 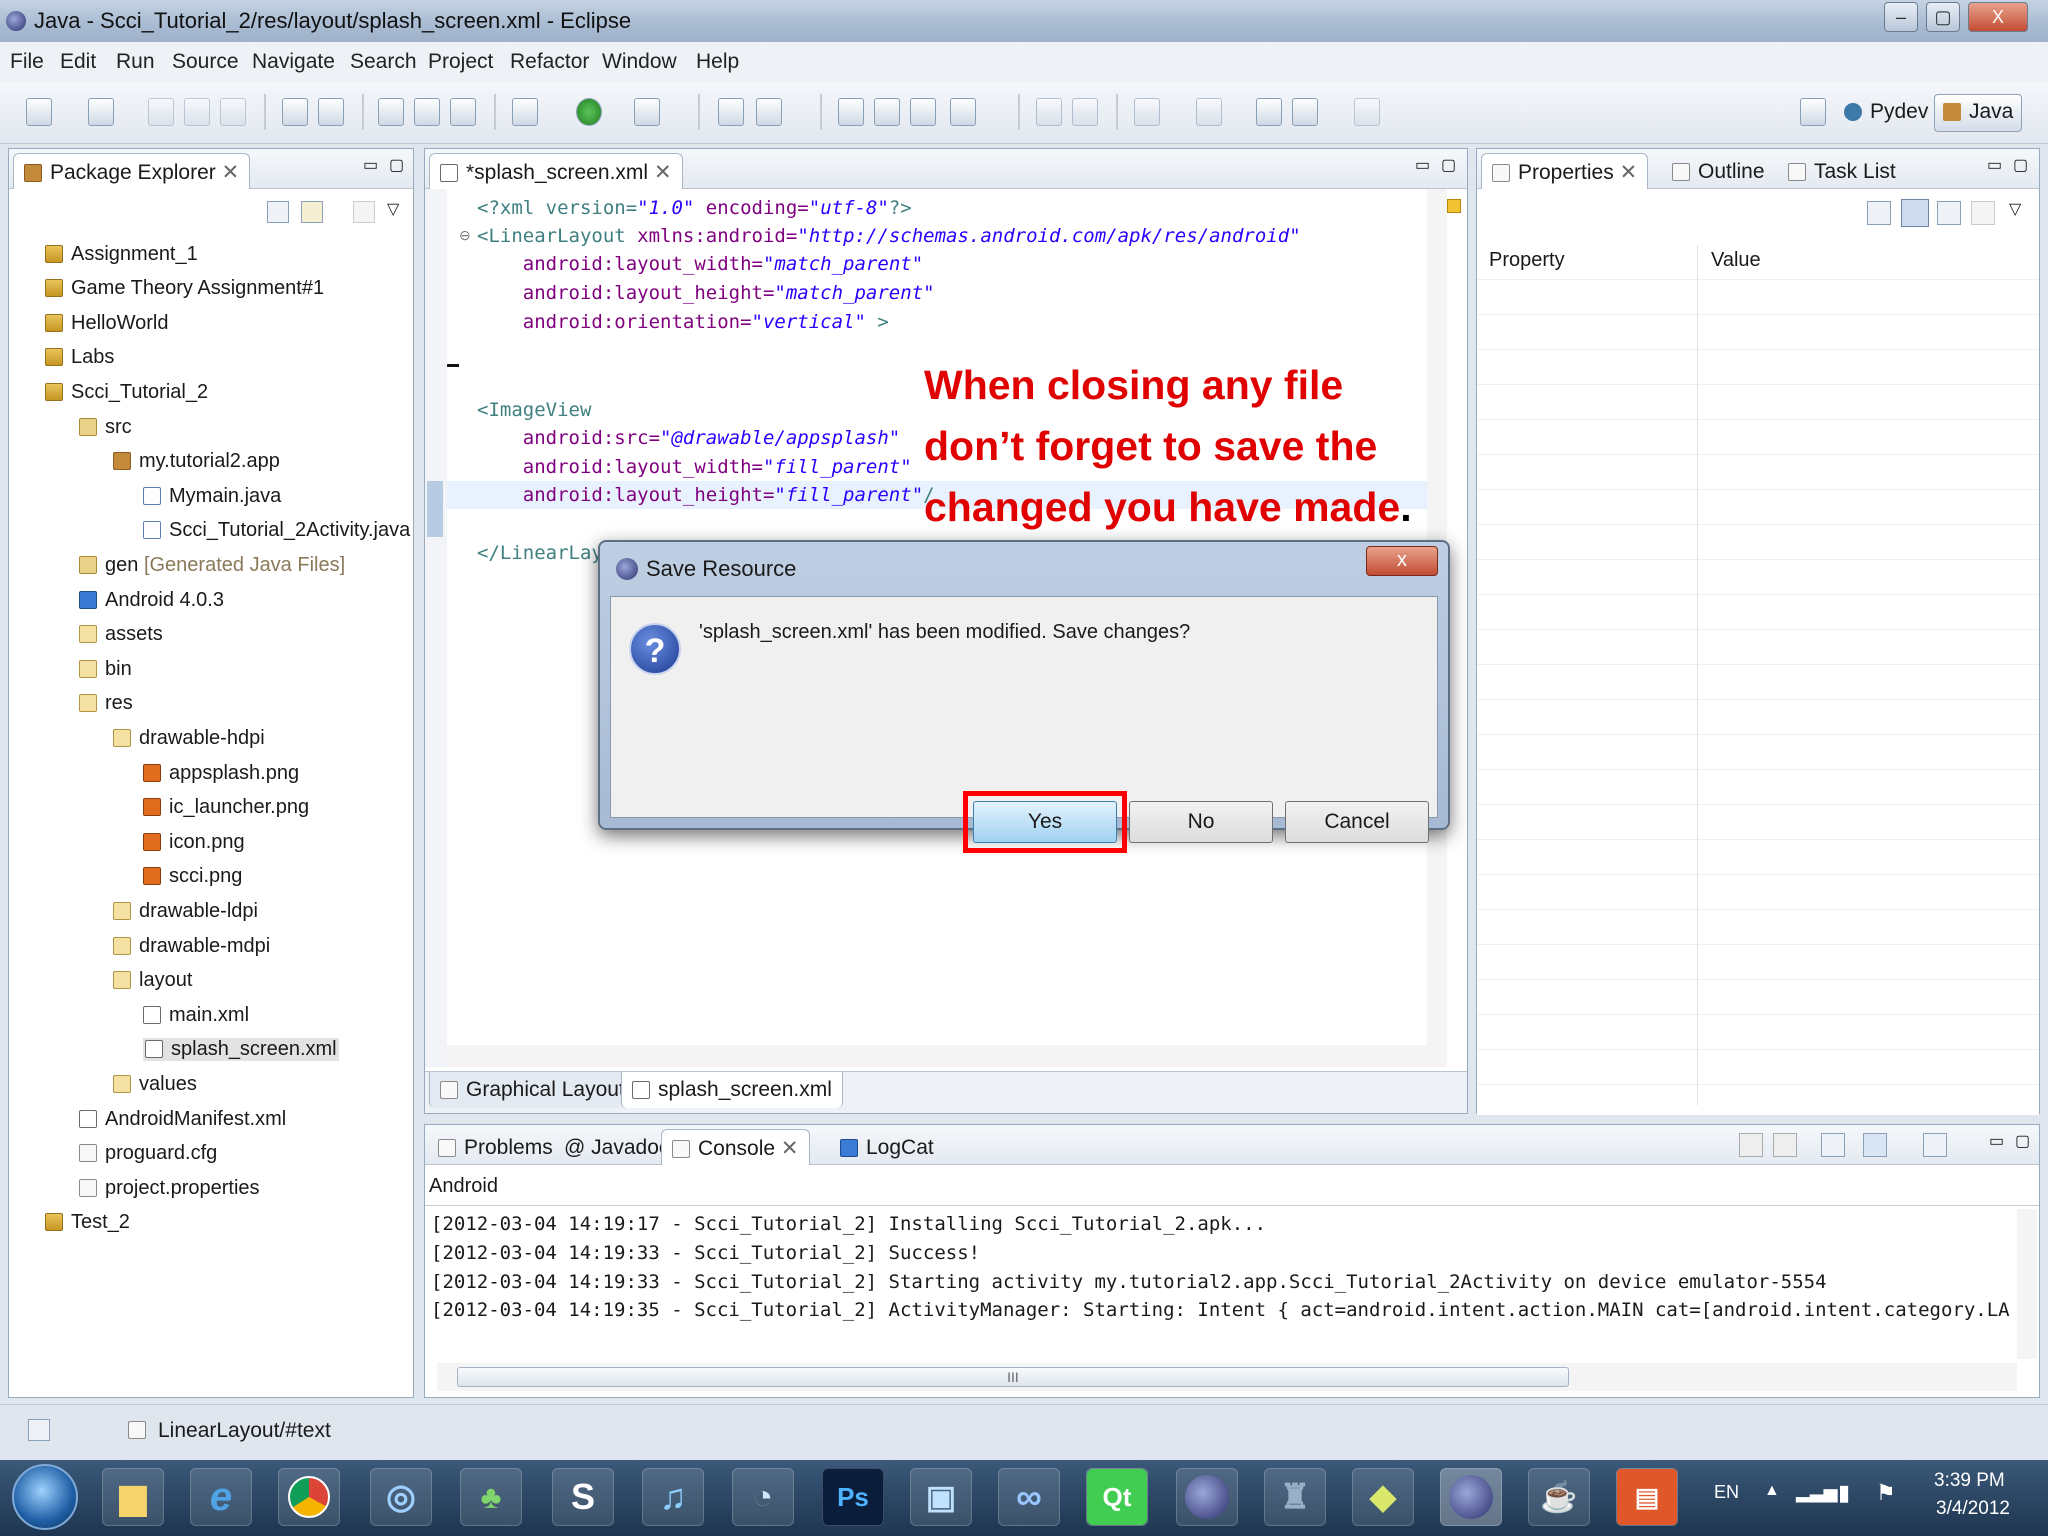 What do you see at coordinates (27, 62) in the screenshot?
I see `menu-file: File` at bounding box center [27, 62].